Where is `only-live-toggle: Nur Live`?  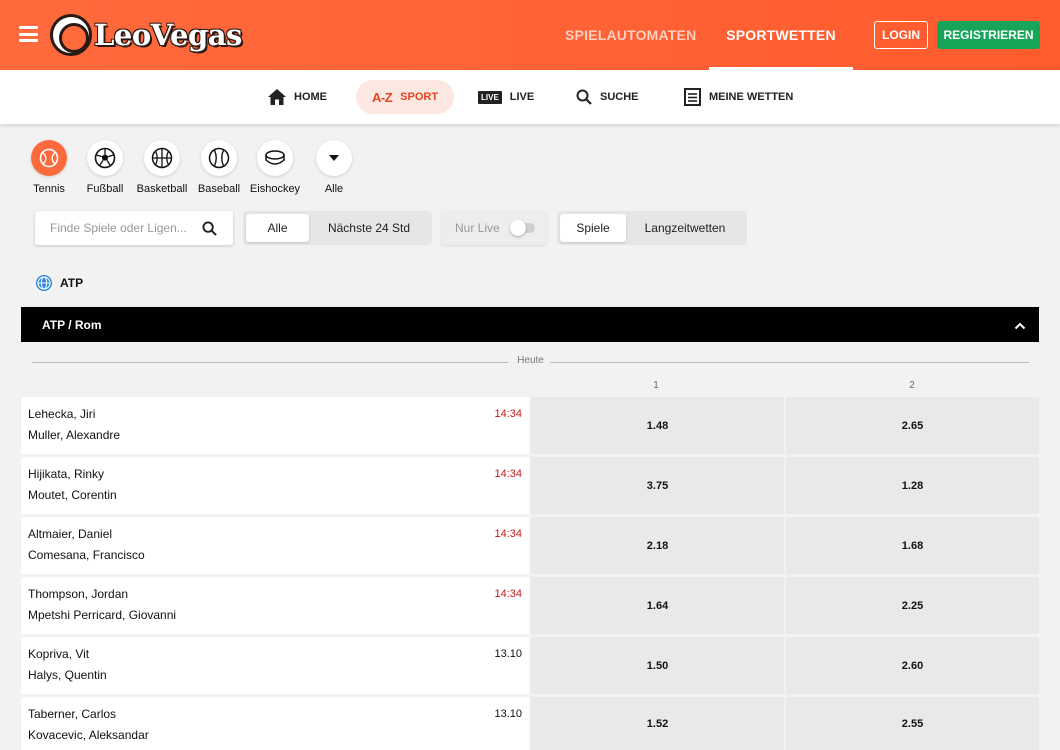 only-live-toggle: Nur Live is located at coordinates (494, 228).